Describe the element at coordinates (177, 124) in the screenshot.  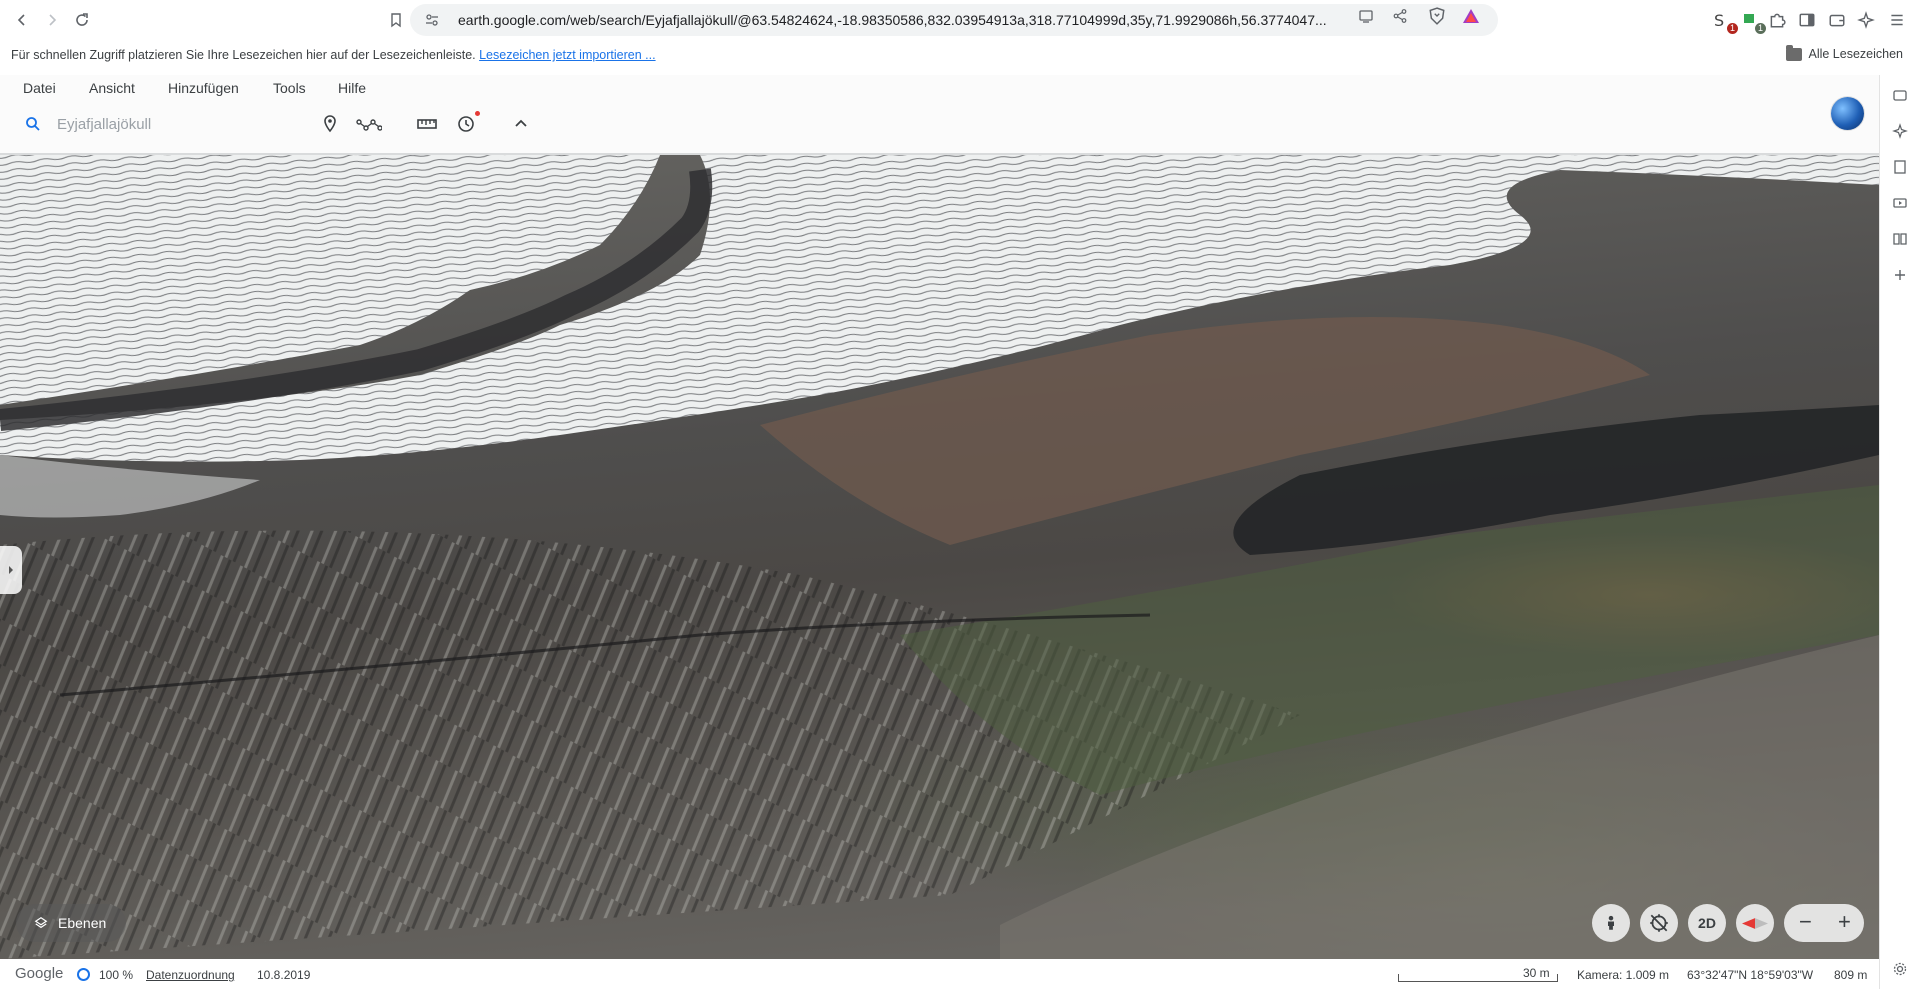
I see `search-input` at that location.